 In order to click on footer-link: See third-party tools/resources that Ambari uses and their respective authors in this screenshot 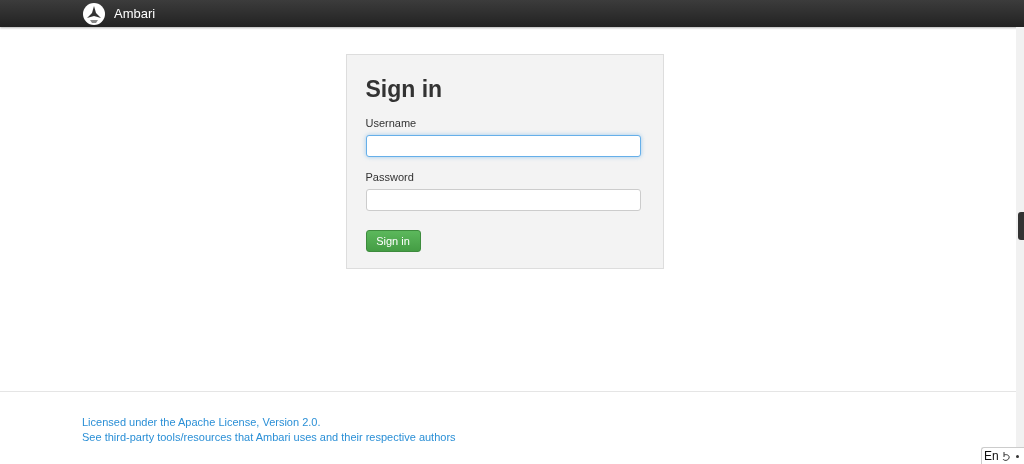, I will do `click(269, 437)`.